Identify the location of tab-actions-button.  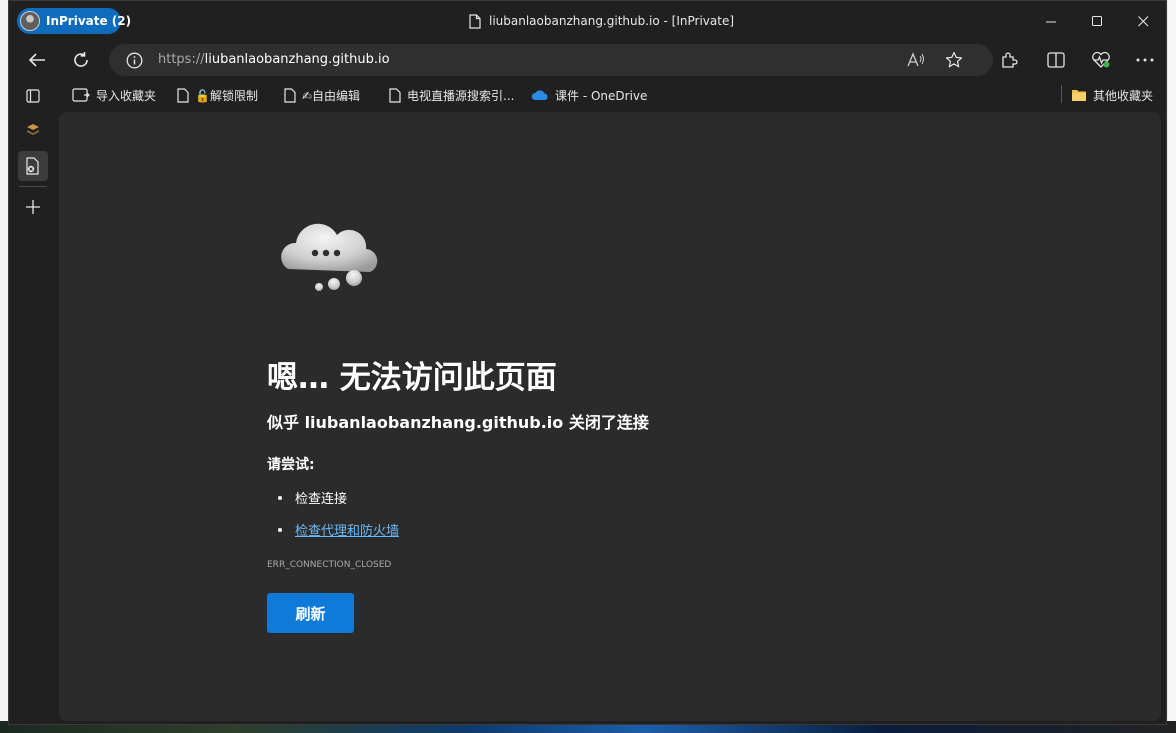
(33, 96).